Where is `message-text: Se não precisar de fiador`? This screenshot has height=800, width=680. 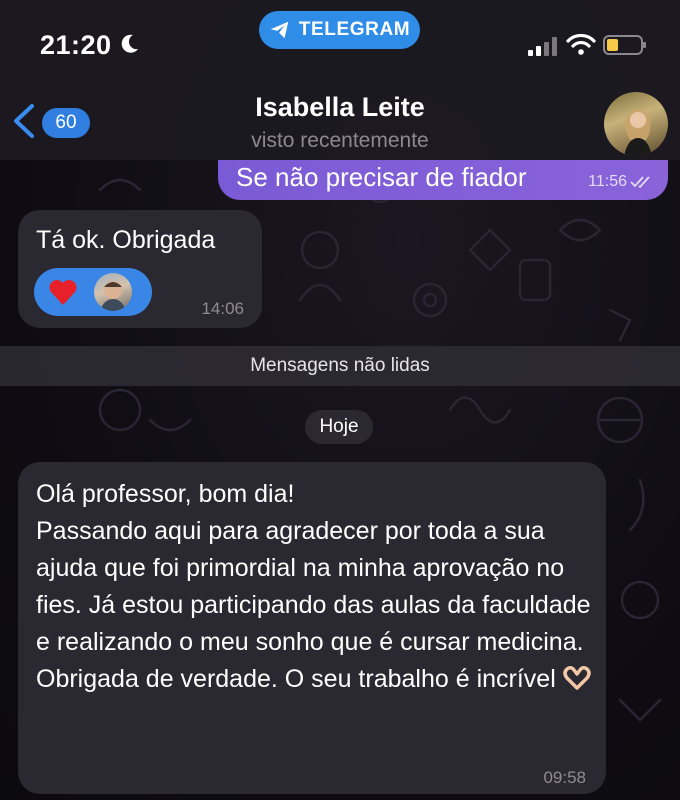 message-text: Se não precisar de fiador is located at coordinates (381, 177).